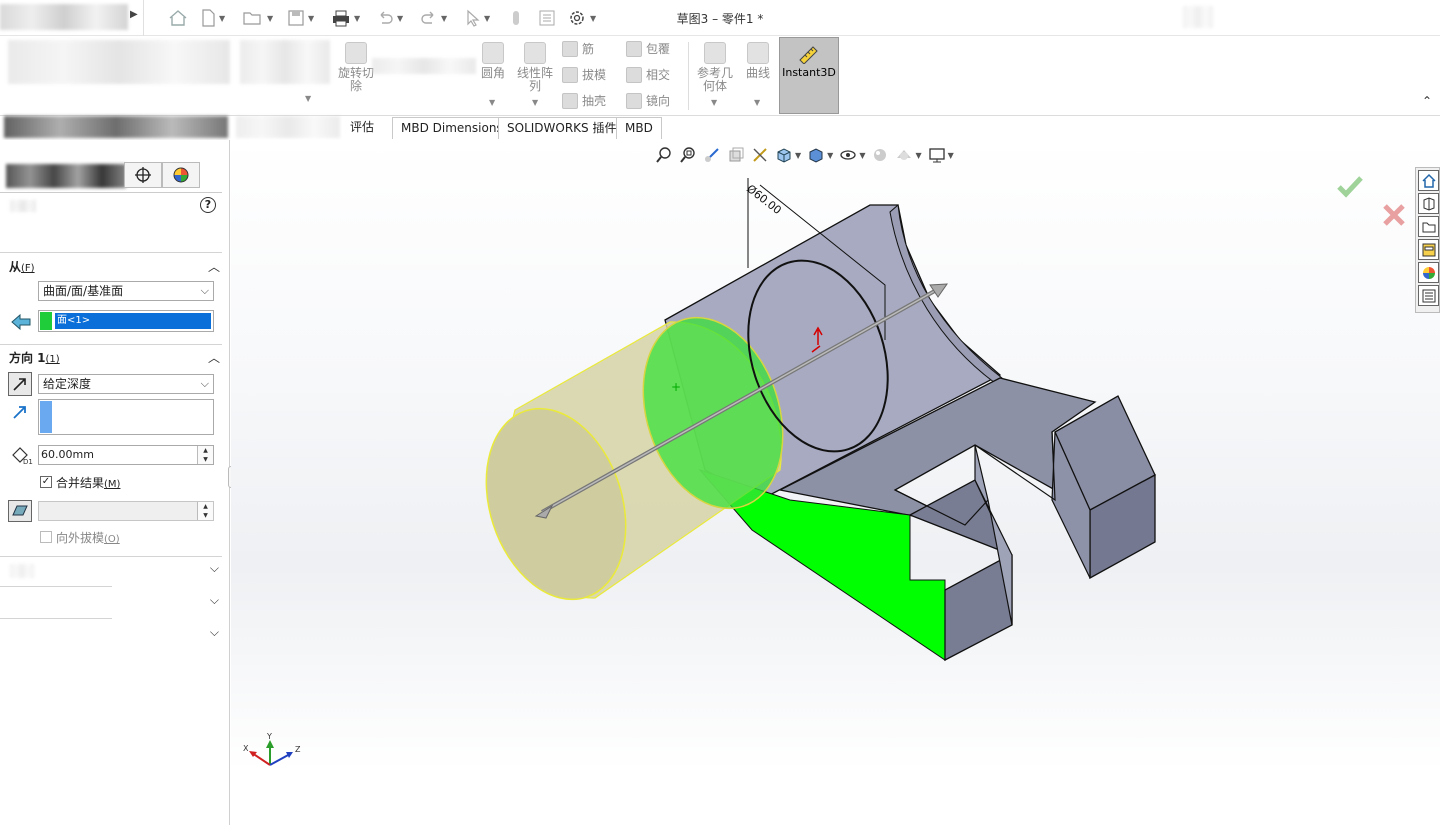 The width and height of the screenshot is (1440, 825). What do you see at coordinates (111, 267) in the screenshot?
I see `from-section-header: 从(F) ︿` at bounding box center [111, 267].